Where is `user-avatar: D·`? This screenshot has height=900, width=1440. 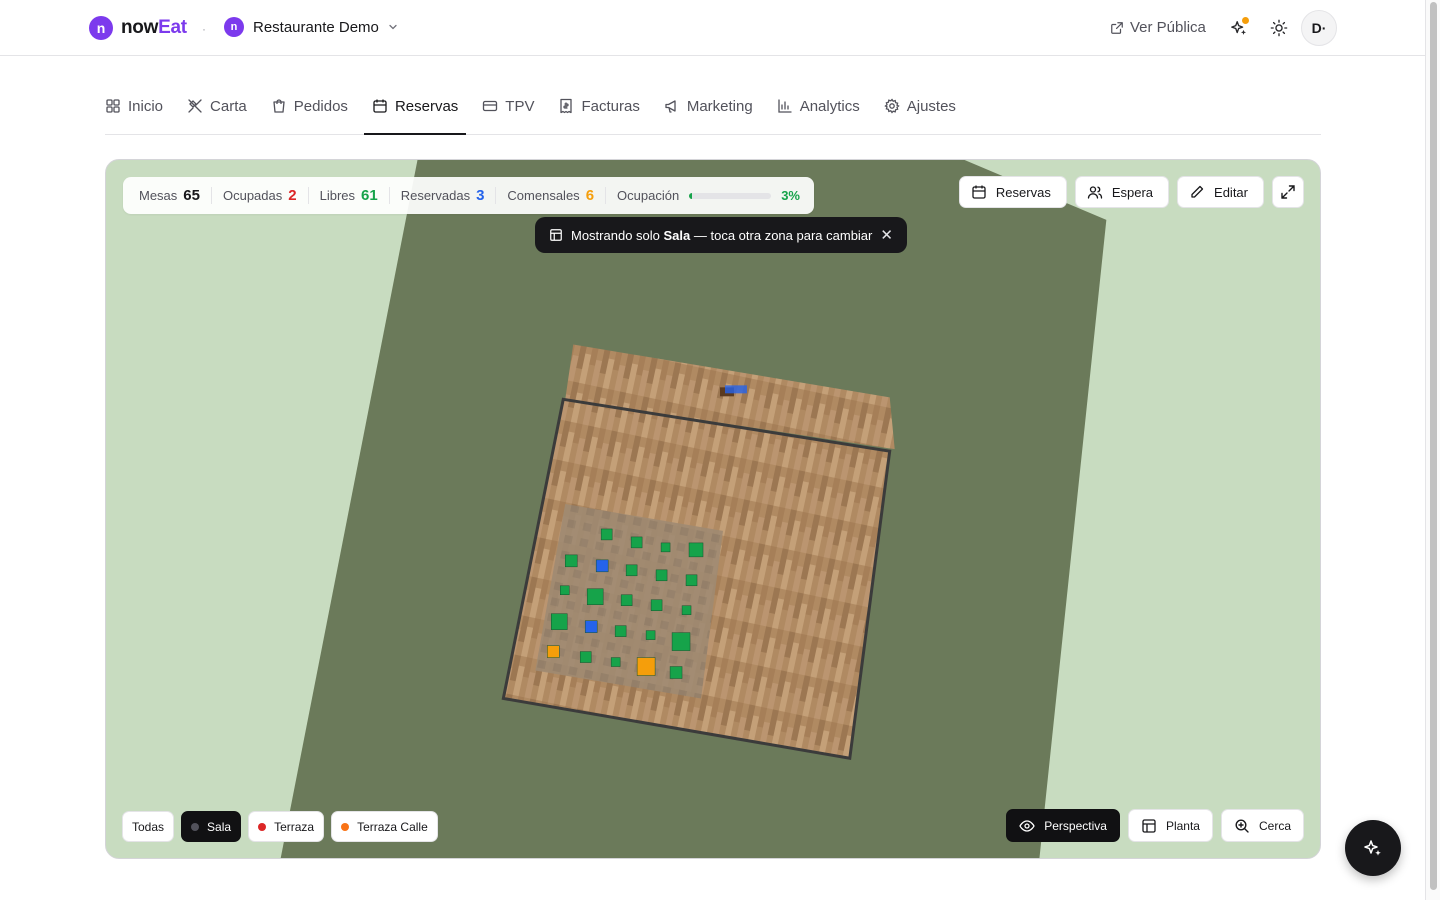 user-avatar: D· is located at coordinates (1319, 28).